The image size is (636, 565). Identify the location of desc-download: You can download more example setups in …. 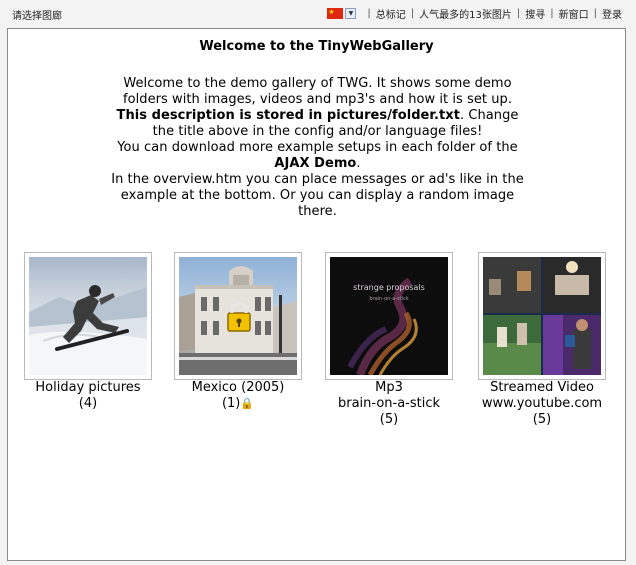
(317, 147).